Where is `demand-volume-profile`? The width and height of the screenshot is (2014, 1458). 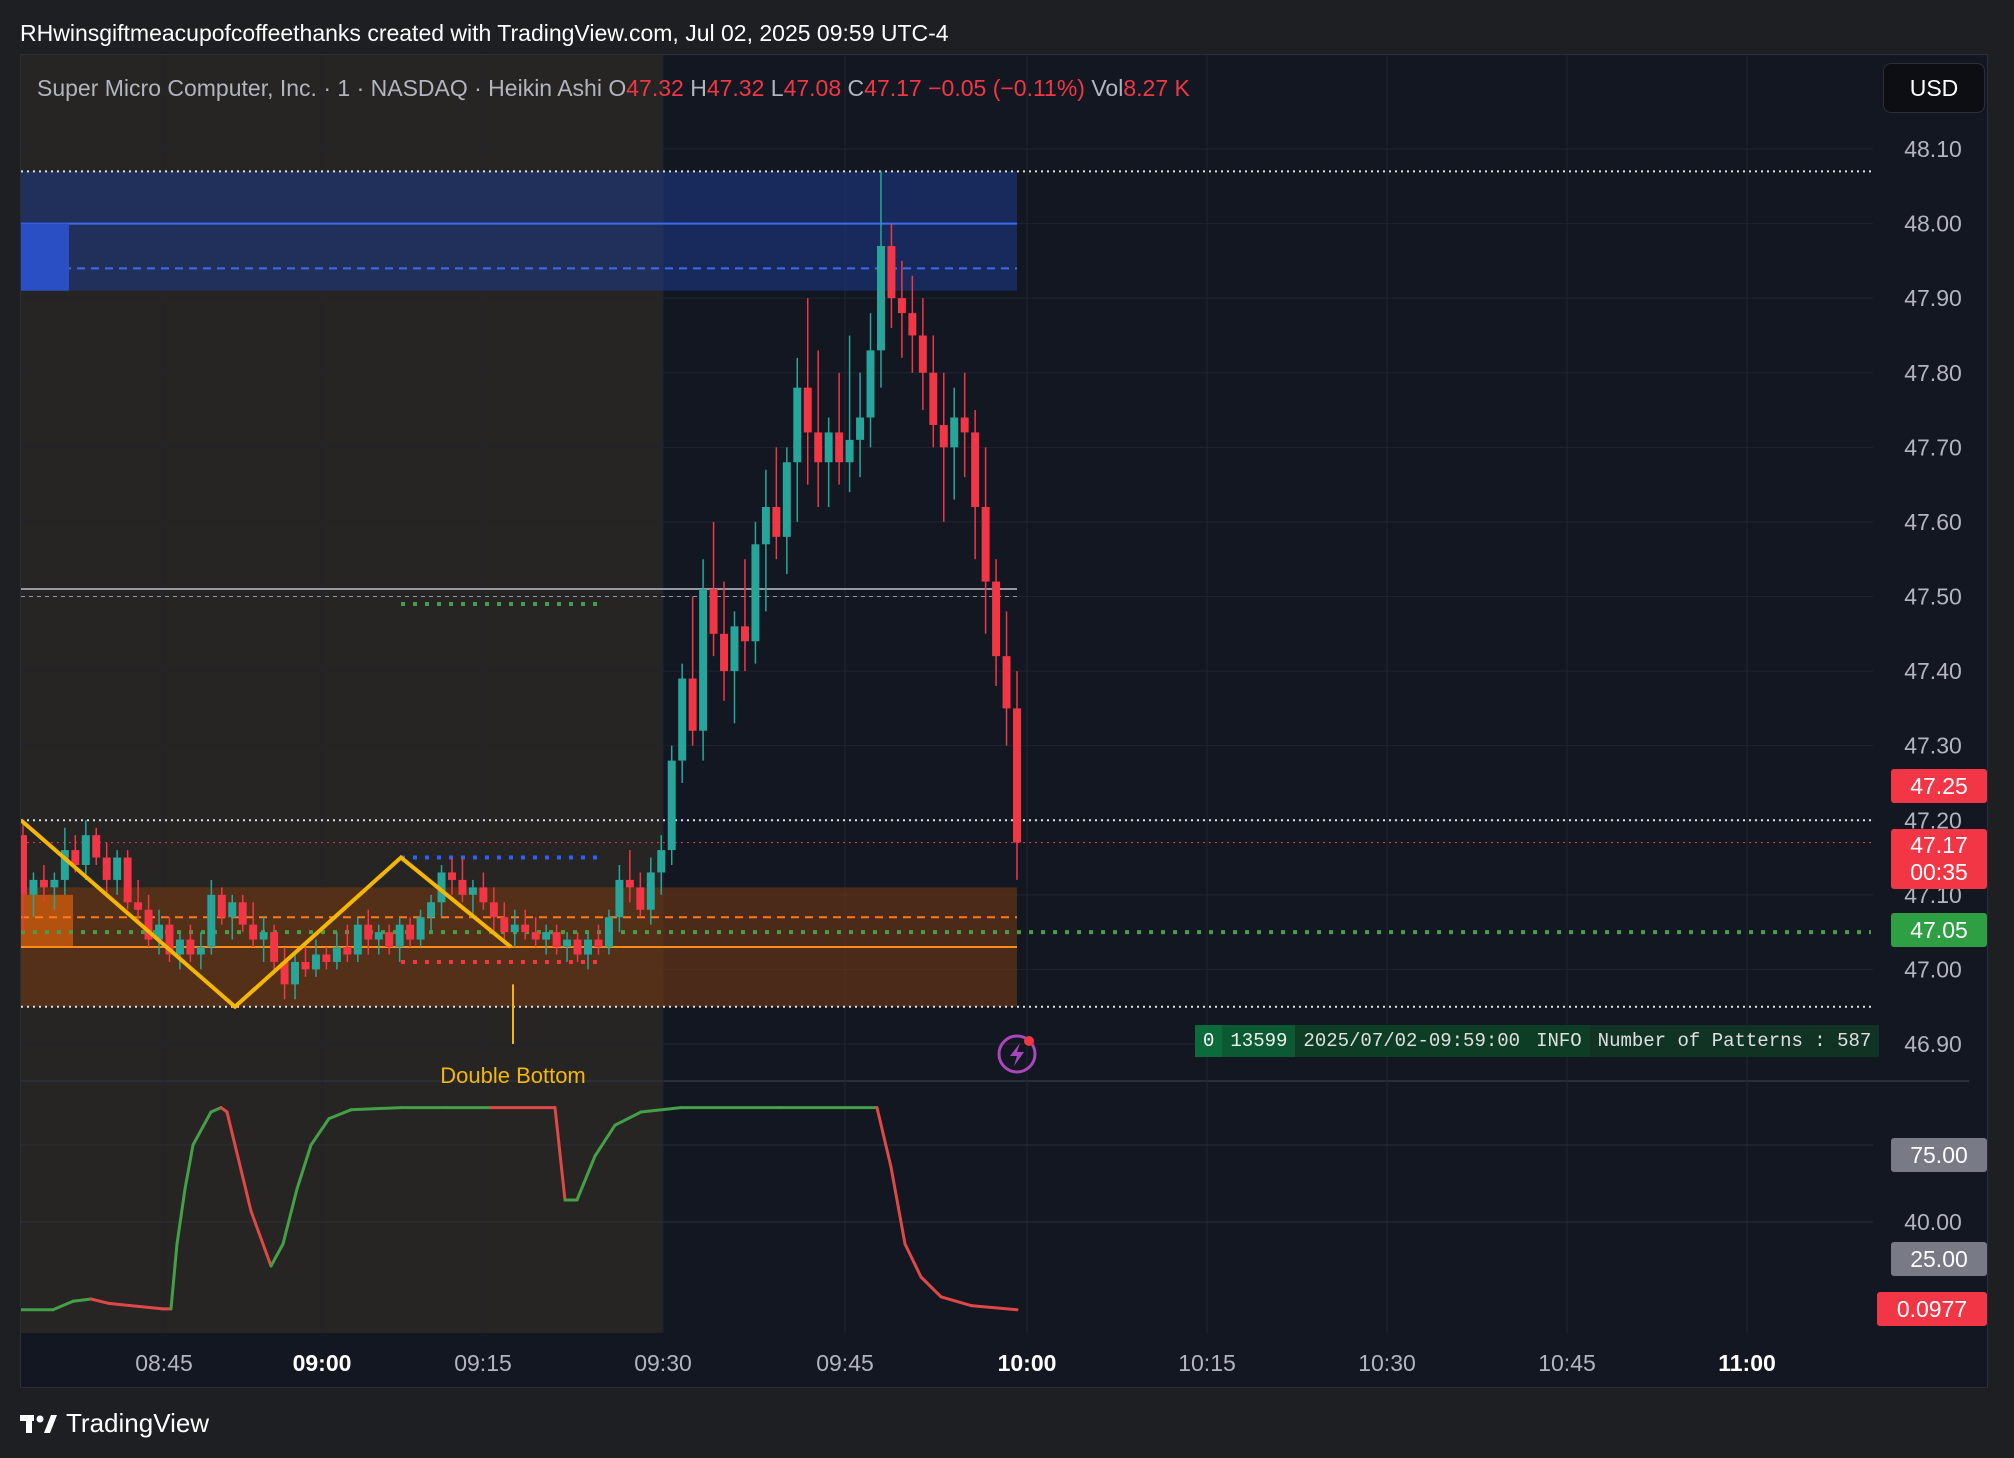
demand-volume-profile is located at coordinates (47, 921).